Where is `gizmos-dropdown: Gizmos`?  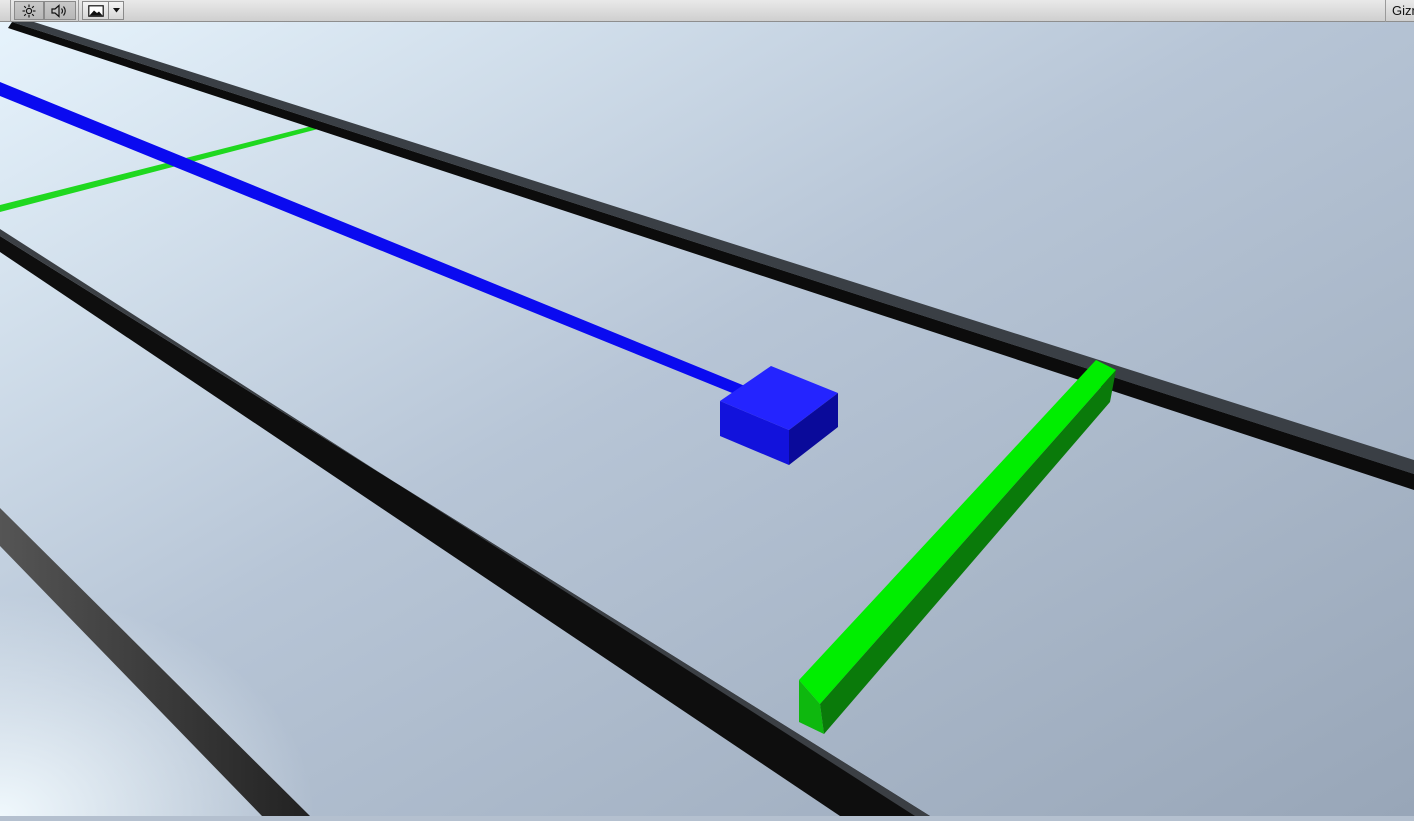 gizmos-dropdown: Gizmos is located at coordinates (1399, 11).